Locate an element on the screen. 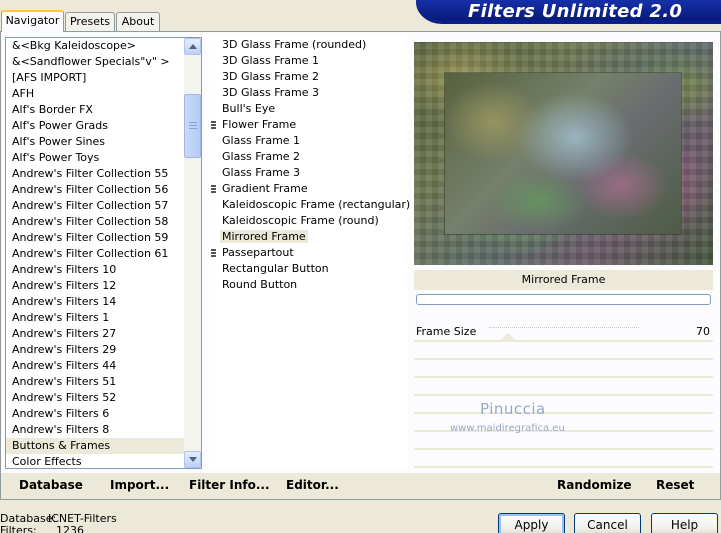 The height and width of the screenshot is (533, 721). status-filters: Filters: 1236 is located at coordinates (58, 529).